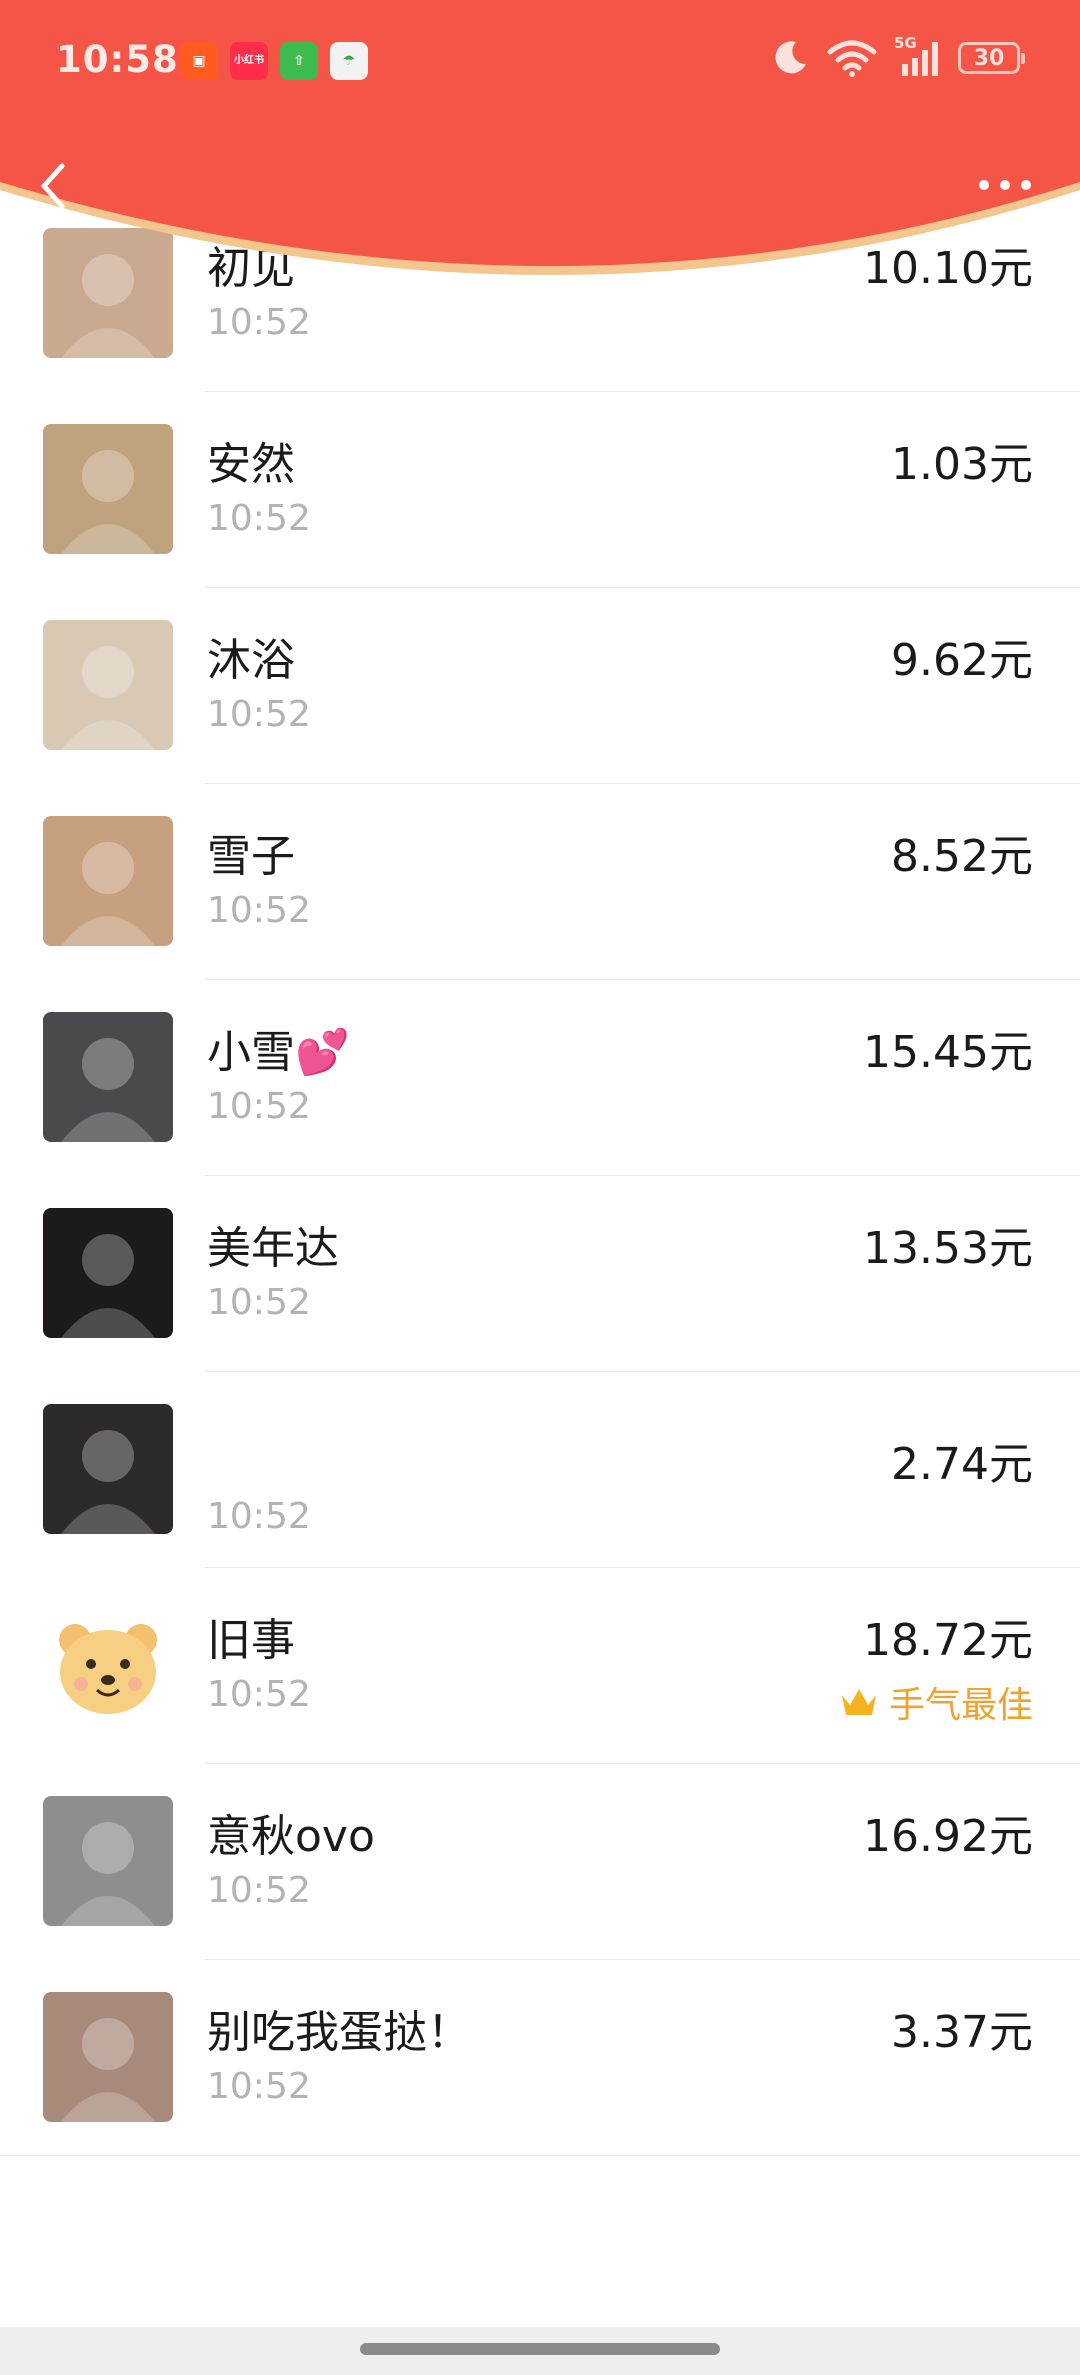  I want to click on crown-icon, so click(858, 1702).